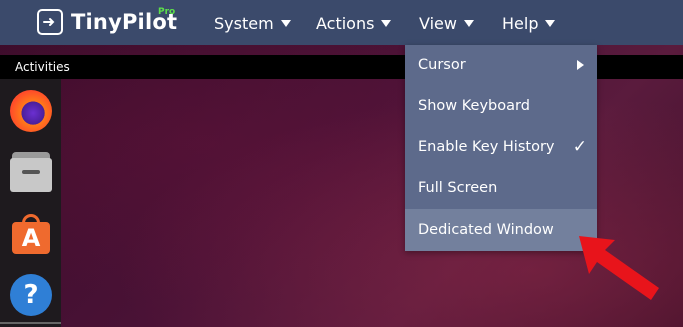 The width and height of the screenshot is (683, 327). What do you see at coordinates (50, 22) in the screenshot?
I see `tinypilot-logo-icon` at bounding box center [50, 22].